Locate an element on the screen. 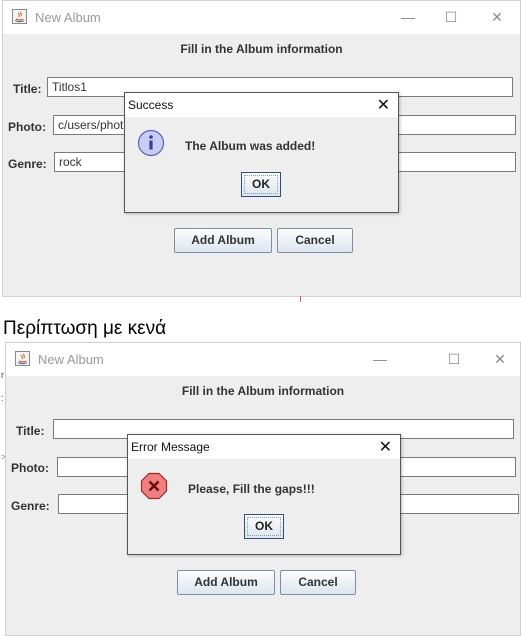 Image resolution: width=521 pixels, height=636 pixels. error-dialog-title: Error Message is located at coordinates (170, 447).